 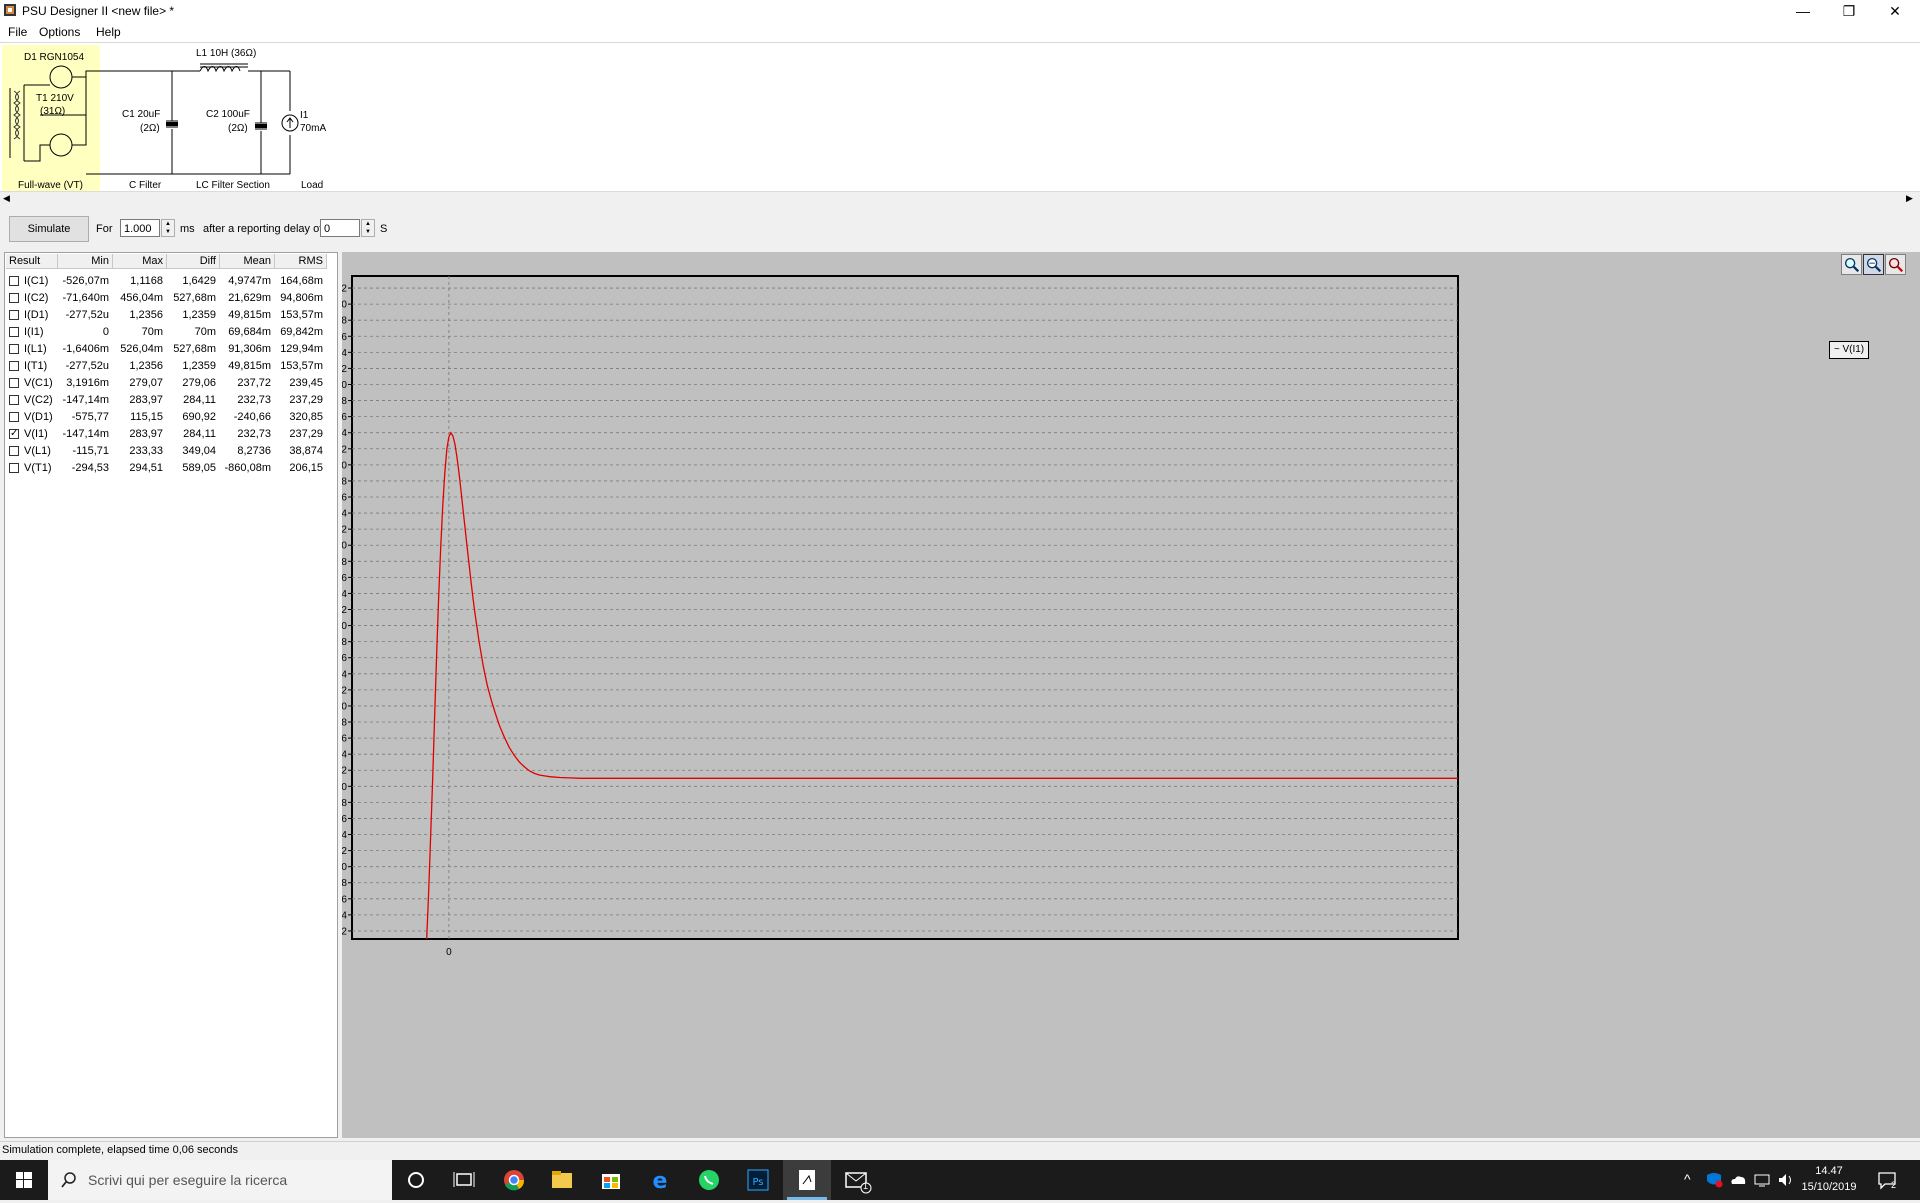 What do you see at coordinates (249, 298) in the screenshot?
I see `result-mean: 21,629m` at bounding box center [249, 298].